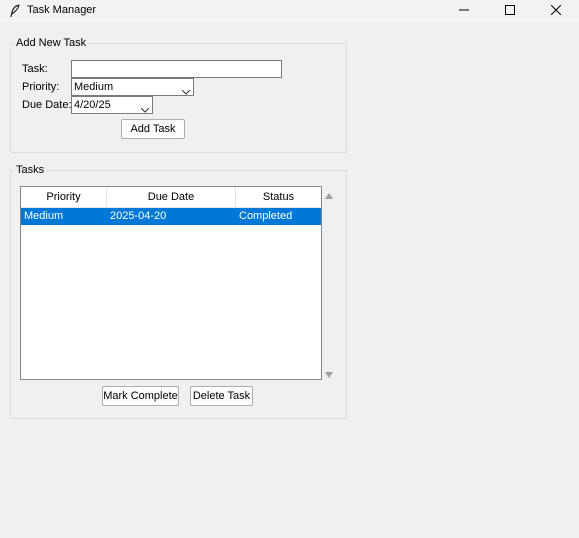 This screenshot has height=538, width=579. What do you see at coordinates (289, 11) in the screenshot?
I see `title-bar: Task Manager` at bounding box center [289, 11].